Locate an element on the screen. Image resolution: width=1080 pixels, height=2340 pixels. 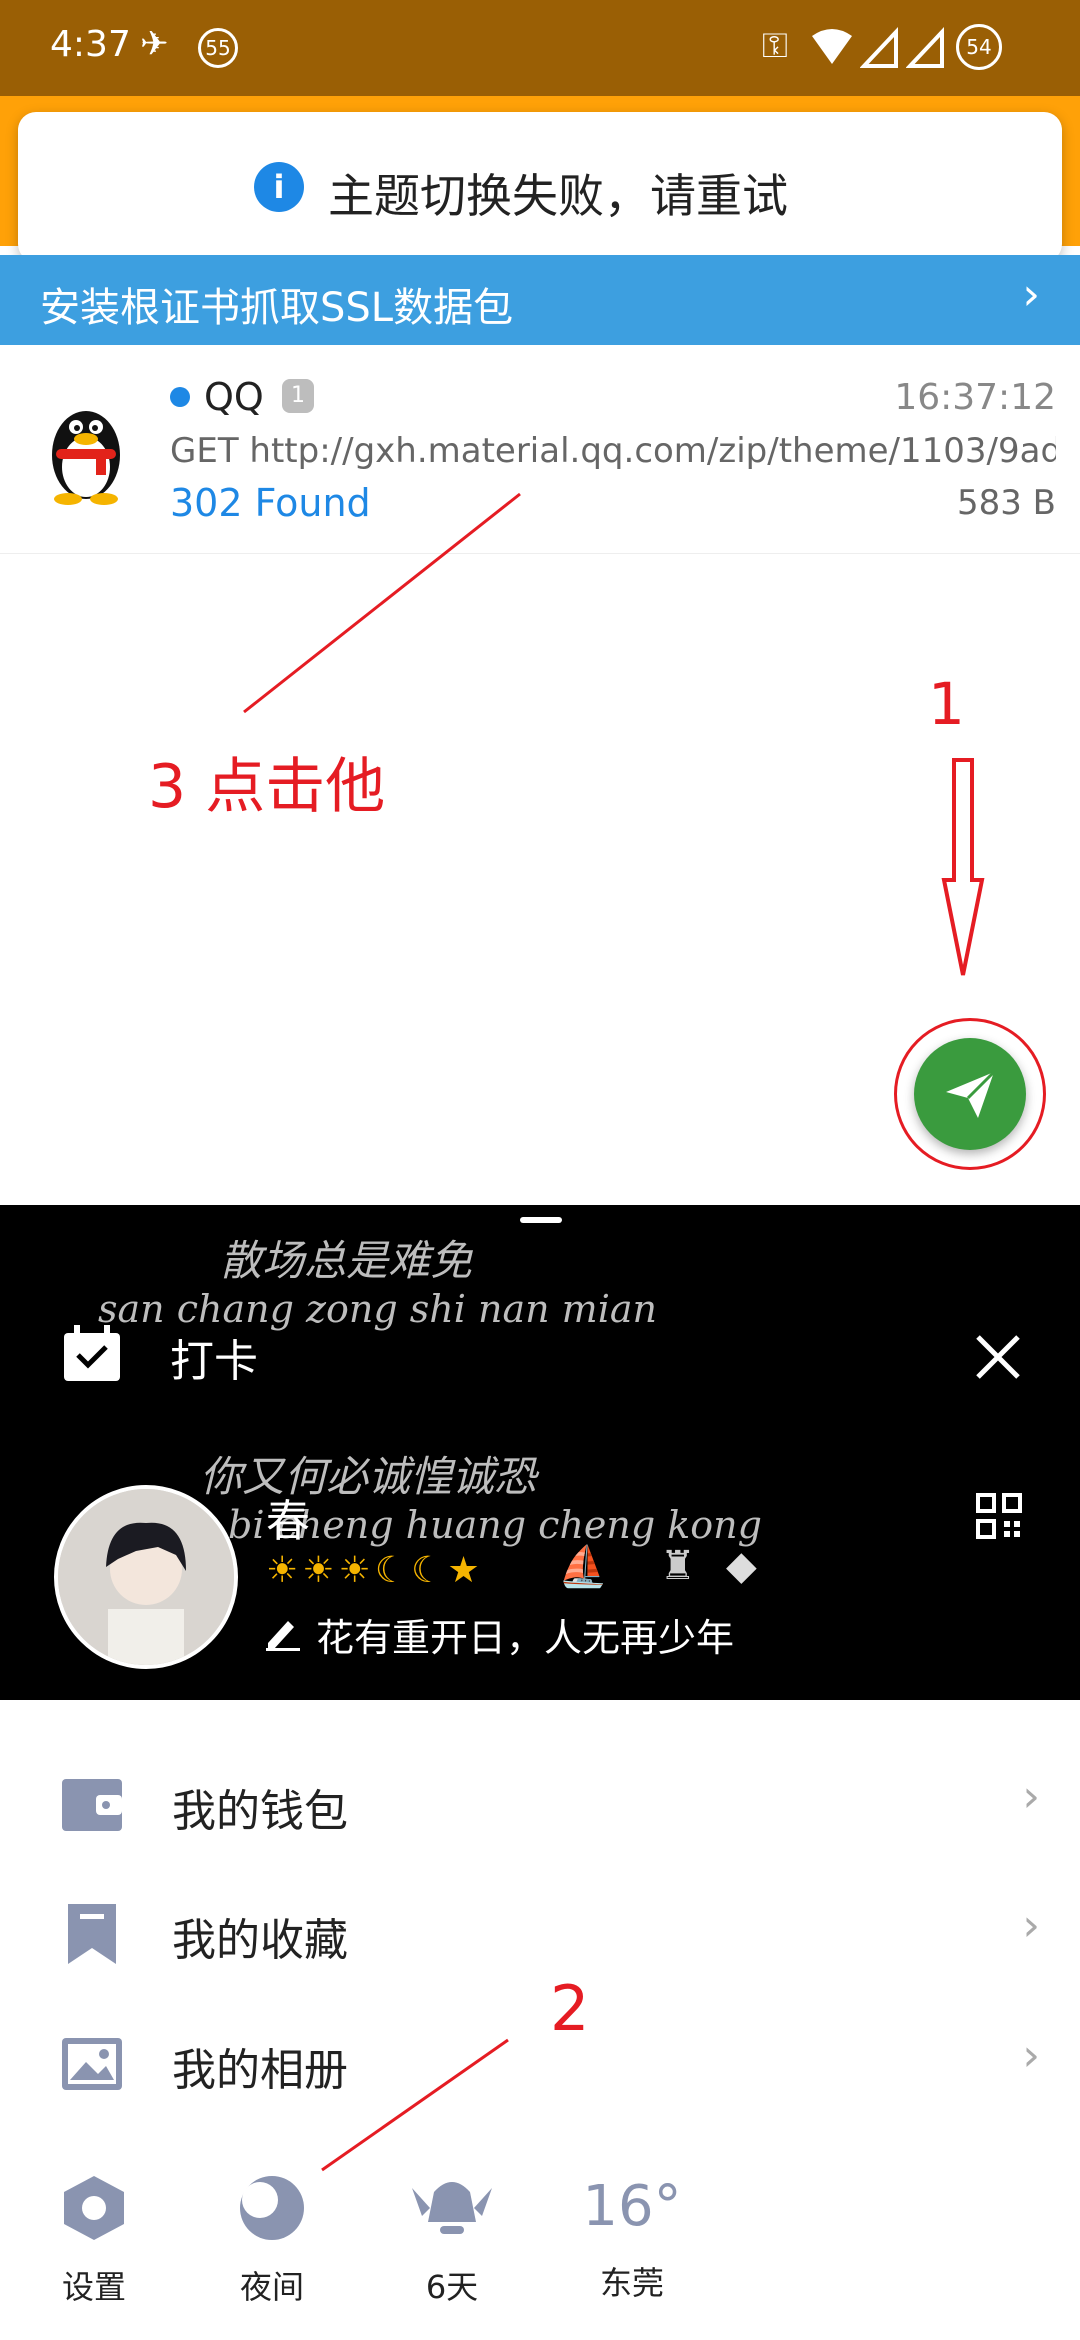
robot-badge-icon: ♜ is located at coordinates (678, 1566).